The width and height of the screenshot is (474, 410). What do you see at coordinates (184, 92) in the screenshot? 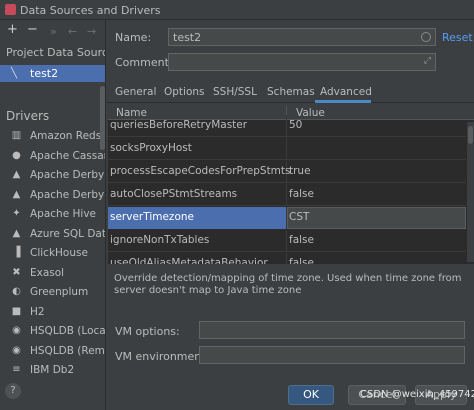
I see `tab-options: Options` at bounding box center [184, 92].